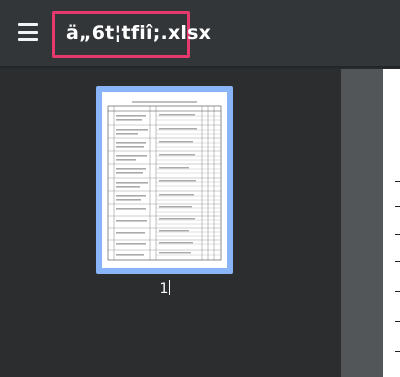  I want to click on page-thumbnail, so click(164, 180).